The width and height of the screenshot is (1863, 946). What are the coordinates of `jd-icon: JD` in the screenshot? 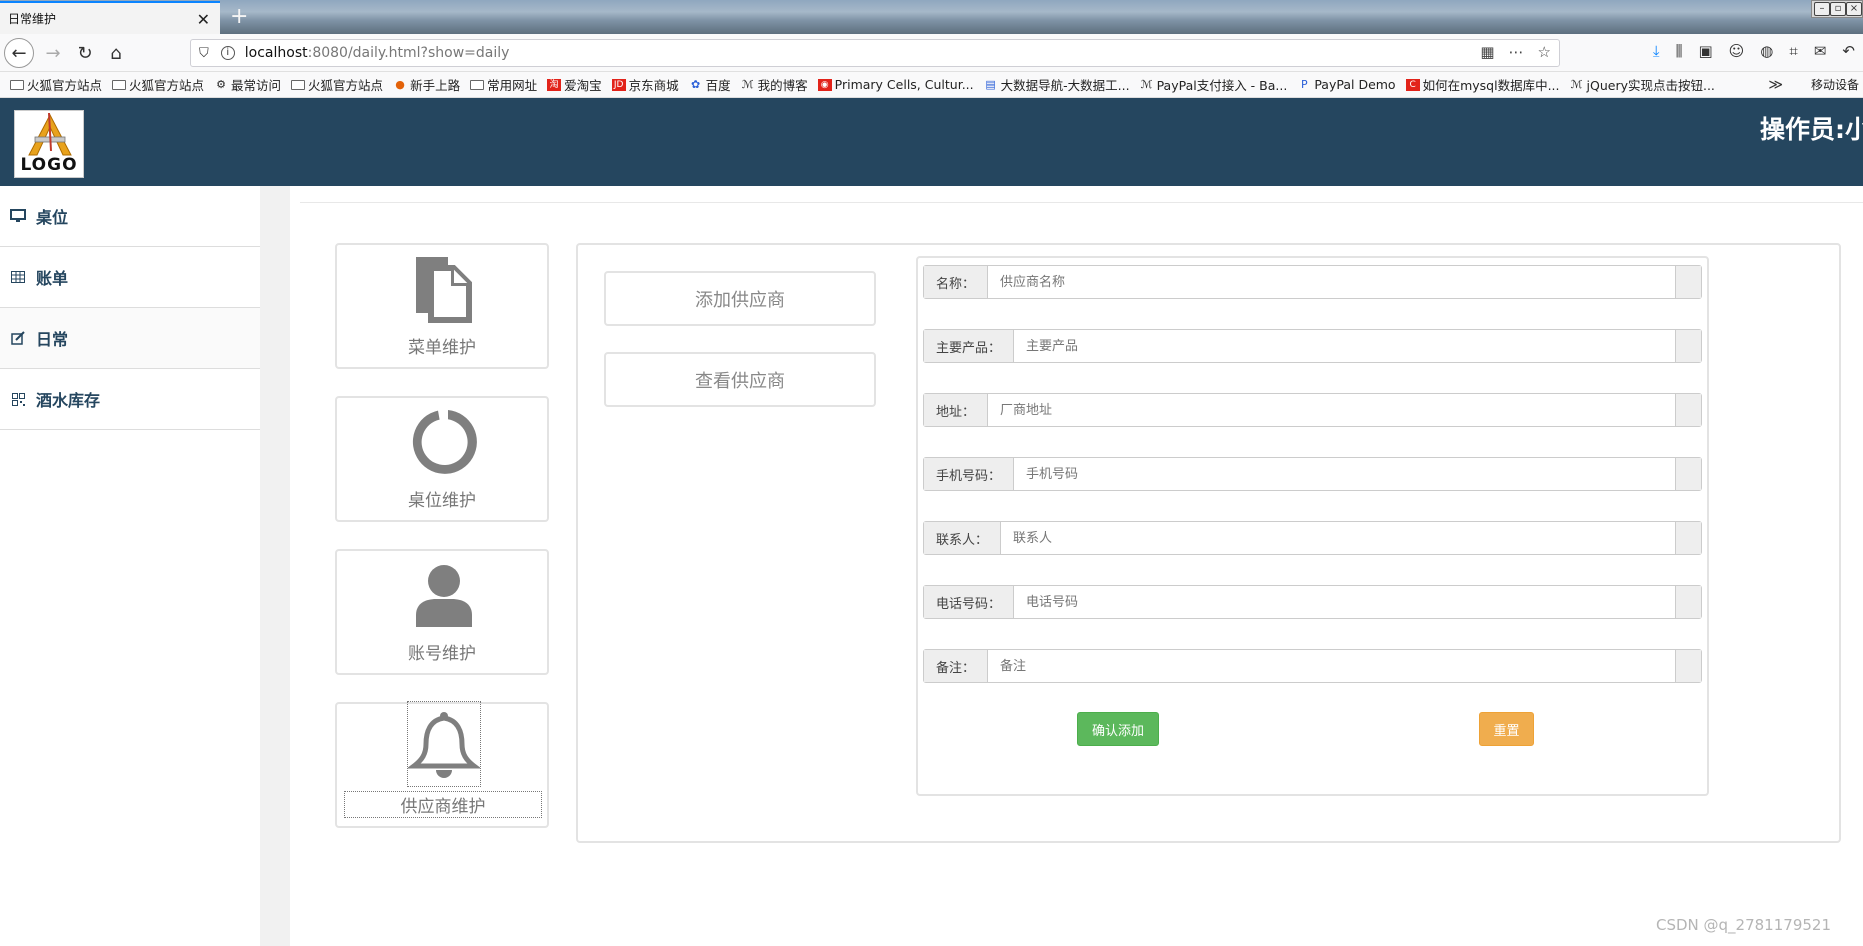 It's located at (618, 84).